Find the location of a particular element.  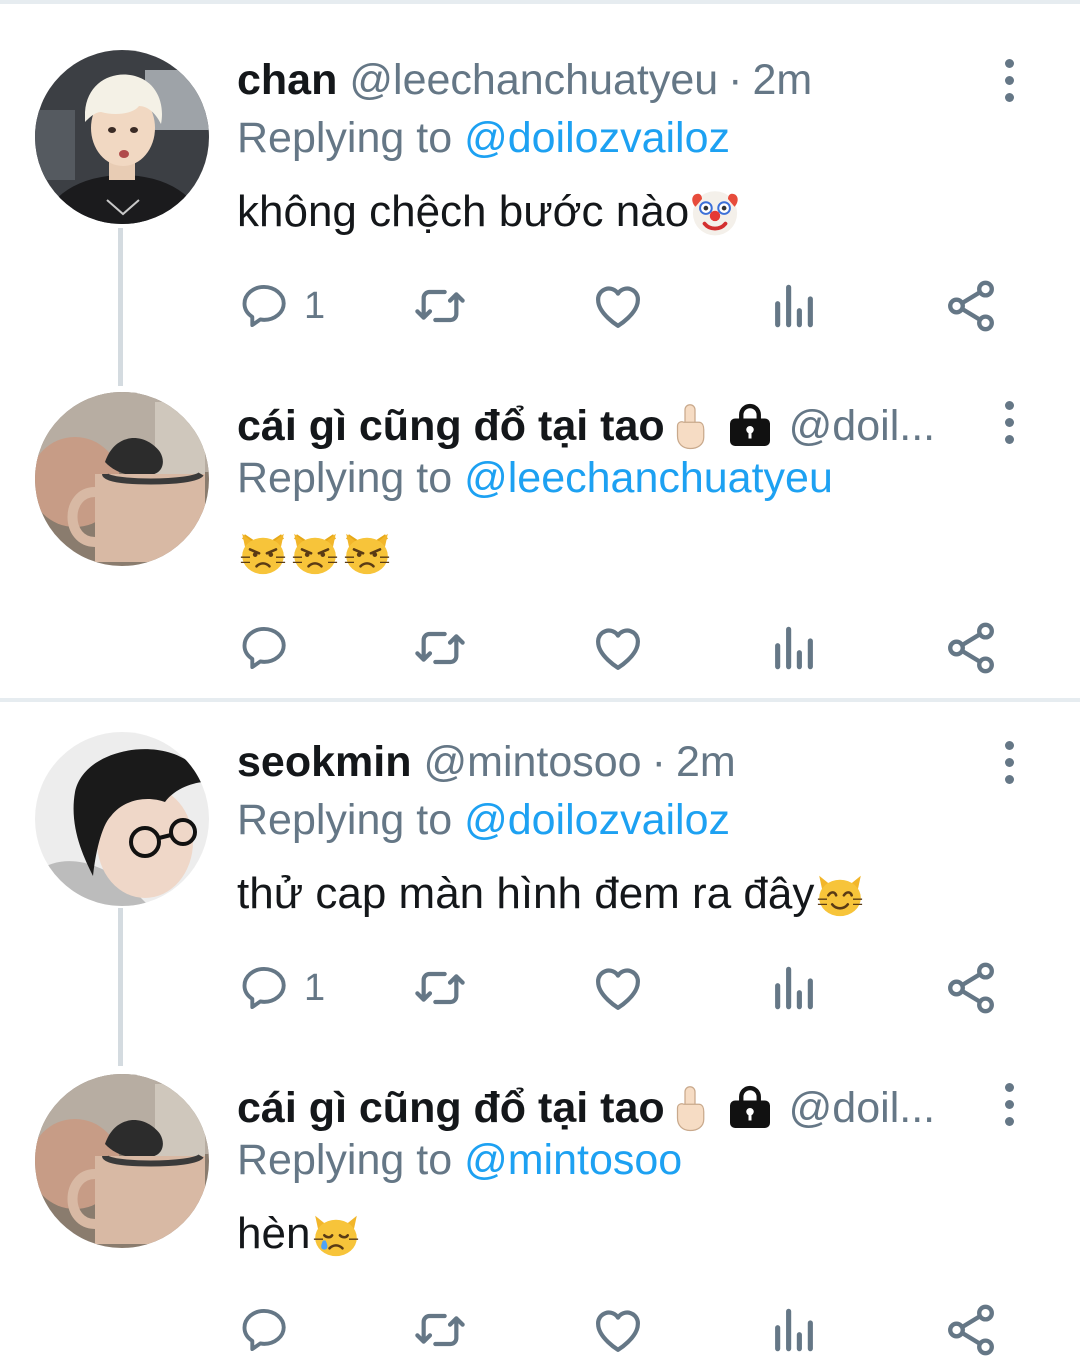

tweet-text-content: không chệch bước nào is located at coordinates (463, 211).